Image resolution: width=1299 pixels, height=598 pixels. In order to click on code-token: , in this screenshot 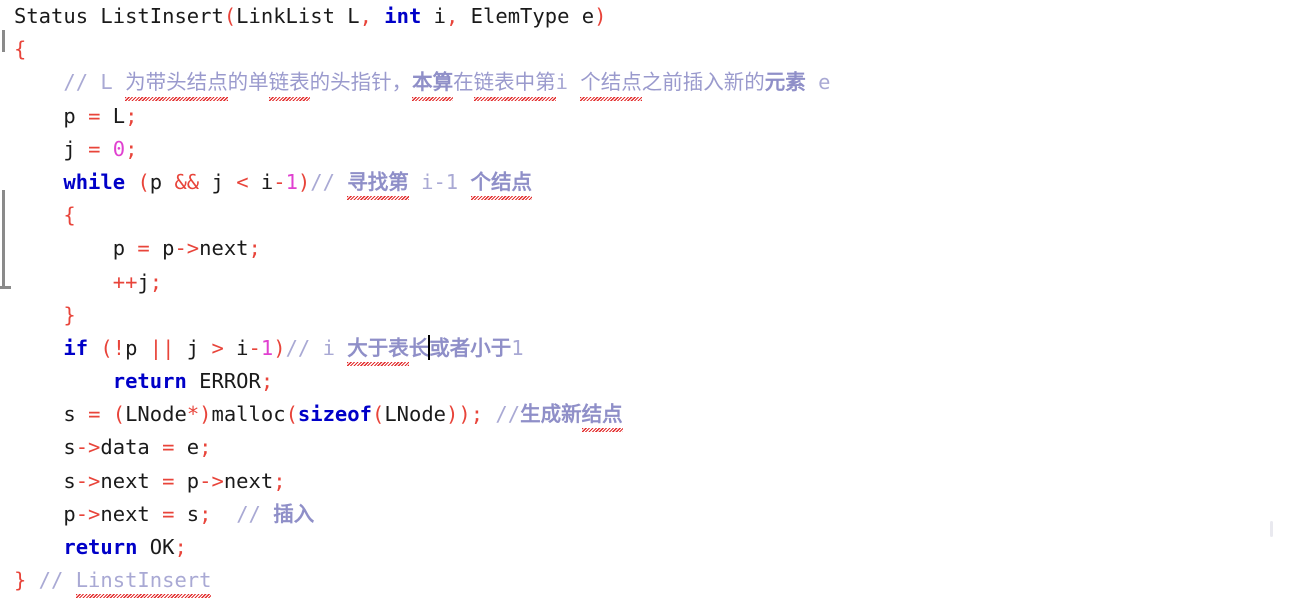, I will do `click(365, 16)`.